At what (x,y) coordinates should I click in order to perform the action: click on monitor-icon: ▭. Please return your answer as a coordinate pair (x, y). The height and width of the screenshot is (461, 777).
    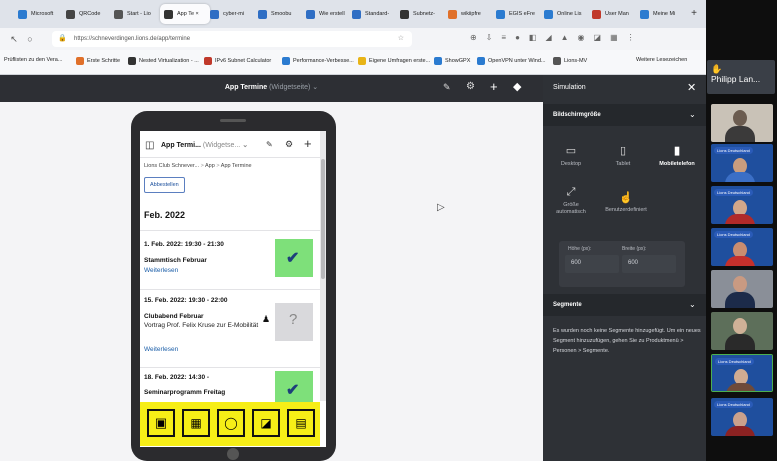
    Looking at the image, I should click on (571, 151).